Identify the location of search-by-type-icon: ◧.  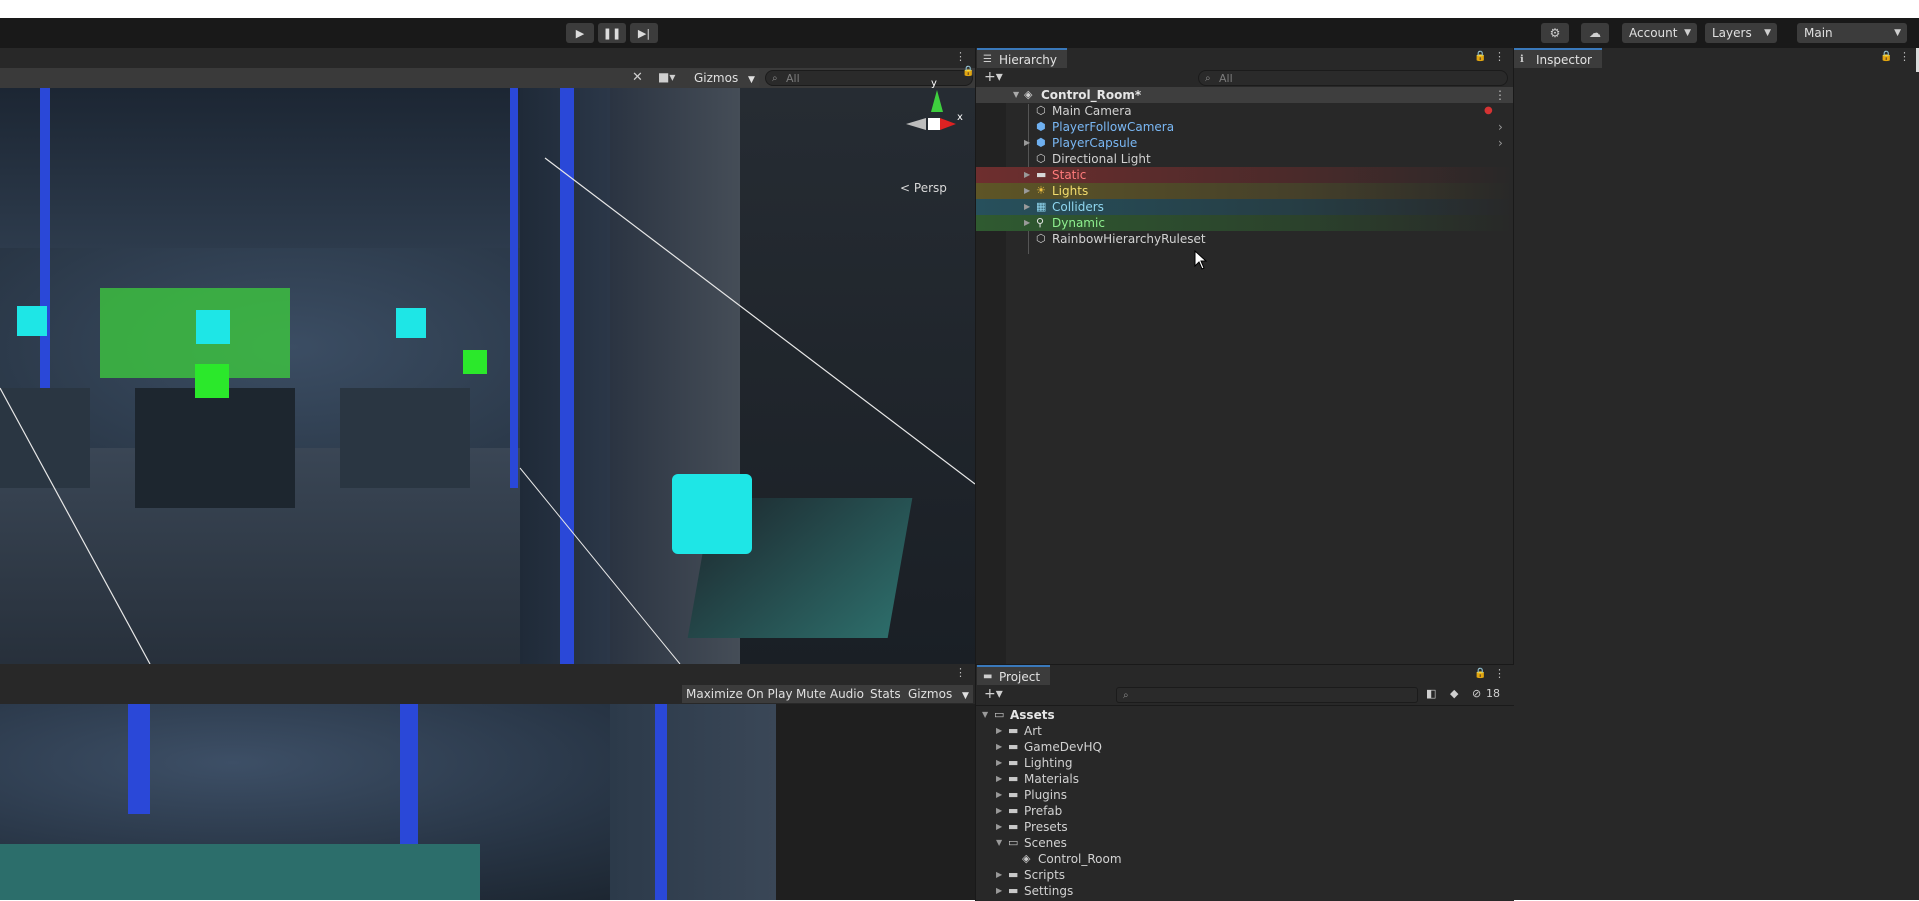
(1431, 693).